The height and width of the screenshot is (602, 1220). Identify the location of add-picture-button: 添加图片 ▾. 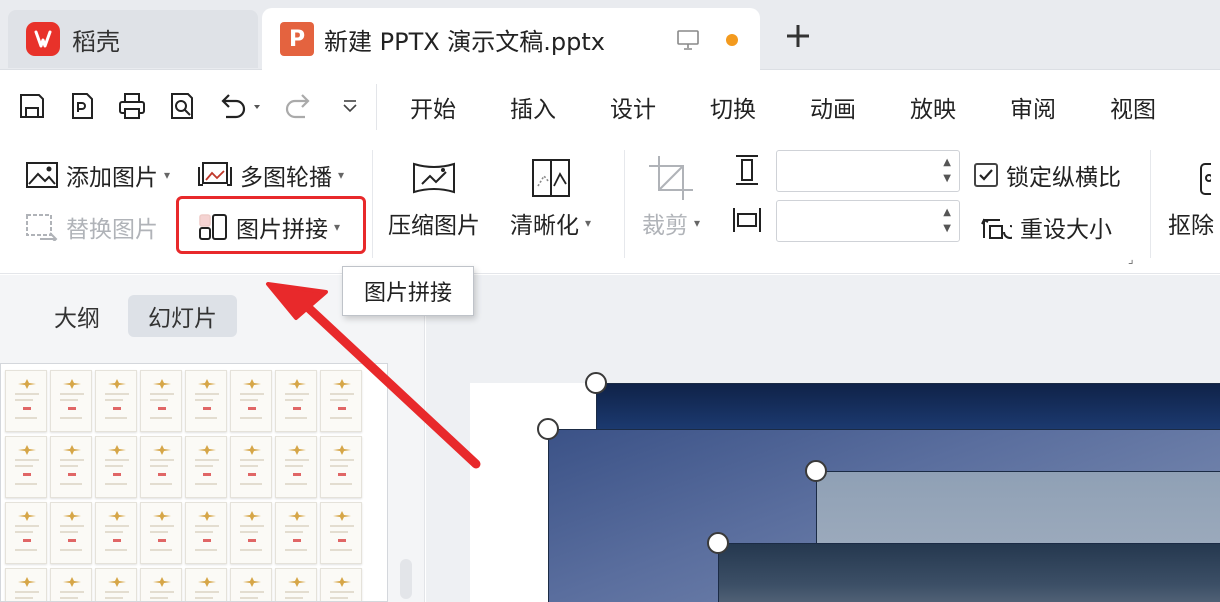
(98, 175).